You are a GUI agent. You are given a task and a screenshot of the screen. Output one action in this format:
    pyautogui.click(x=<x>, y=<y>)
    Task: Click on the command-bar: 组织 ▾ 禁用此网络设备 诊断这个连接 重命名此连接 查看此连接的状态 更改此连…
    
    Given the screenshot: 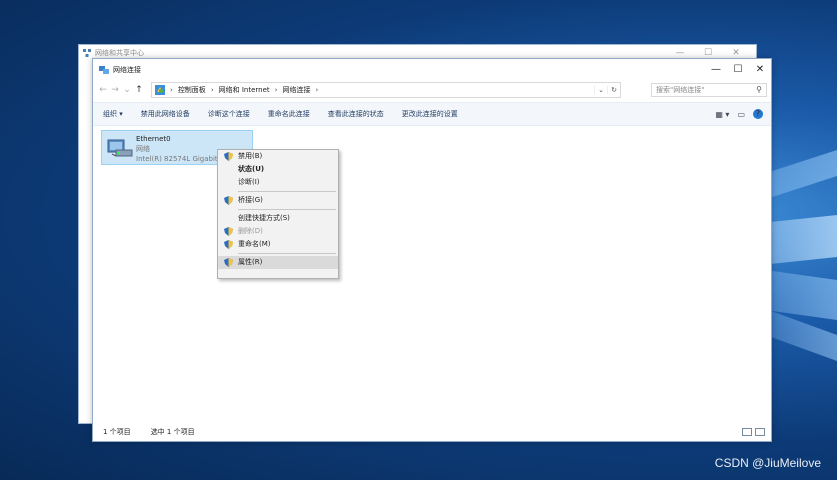 What is the action you would take?
    pyautogui.click(x=432, y=114)
    